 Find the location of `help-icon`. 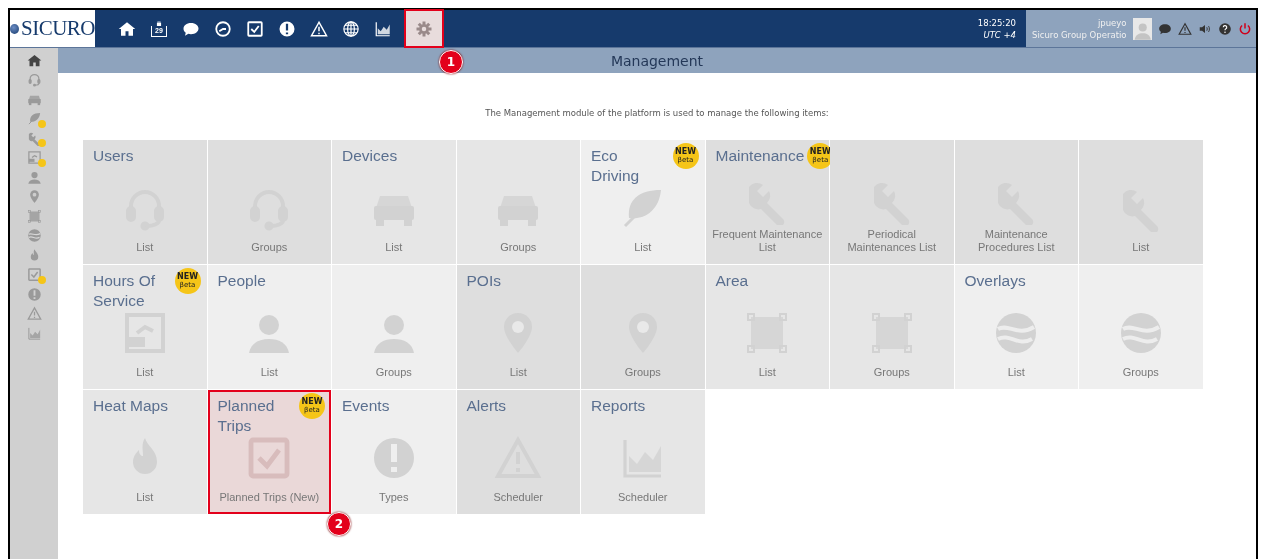

help-icon is located at coordinates (1225, 28).